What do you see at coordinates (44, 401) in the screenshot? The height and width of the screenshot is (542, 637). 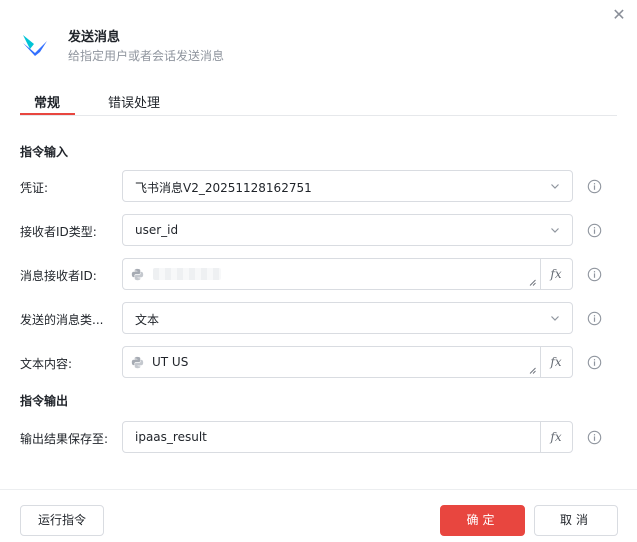 I see `section-output-title: 指令输出` at bounding box center [44, 401].